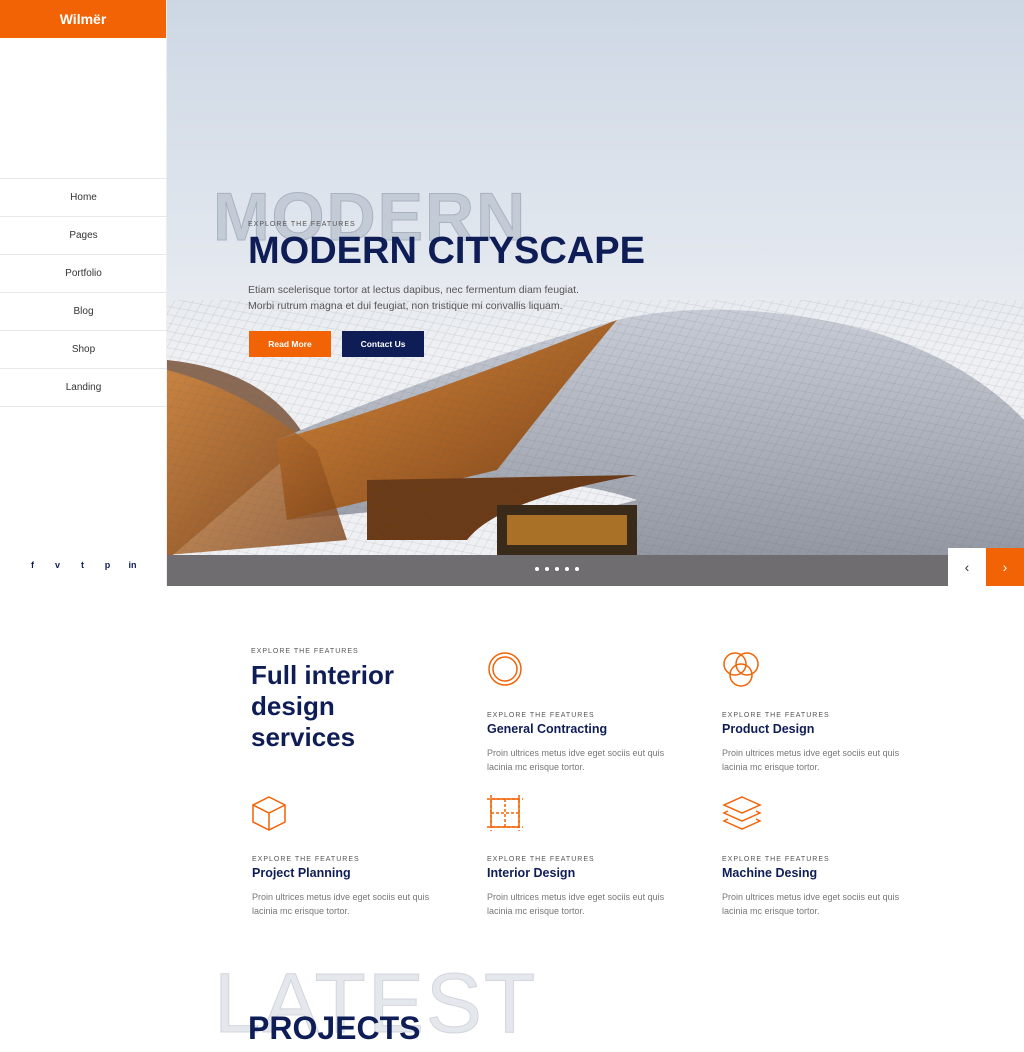  Describe the element at coordinates (301, 873) in the screenshot. I see `feature-title: Project Planning` at that location.